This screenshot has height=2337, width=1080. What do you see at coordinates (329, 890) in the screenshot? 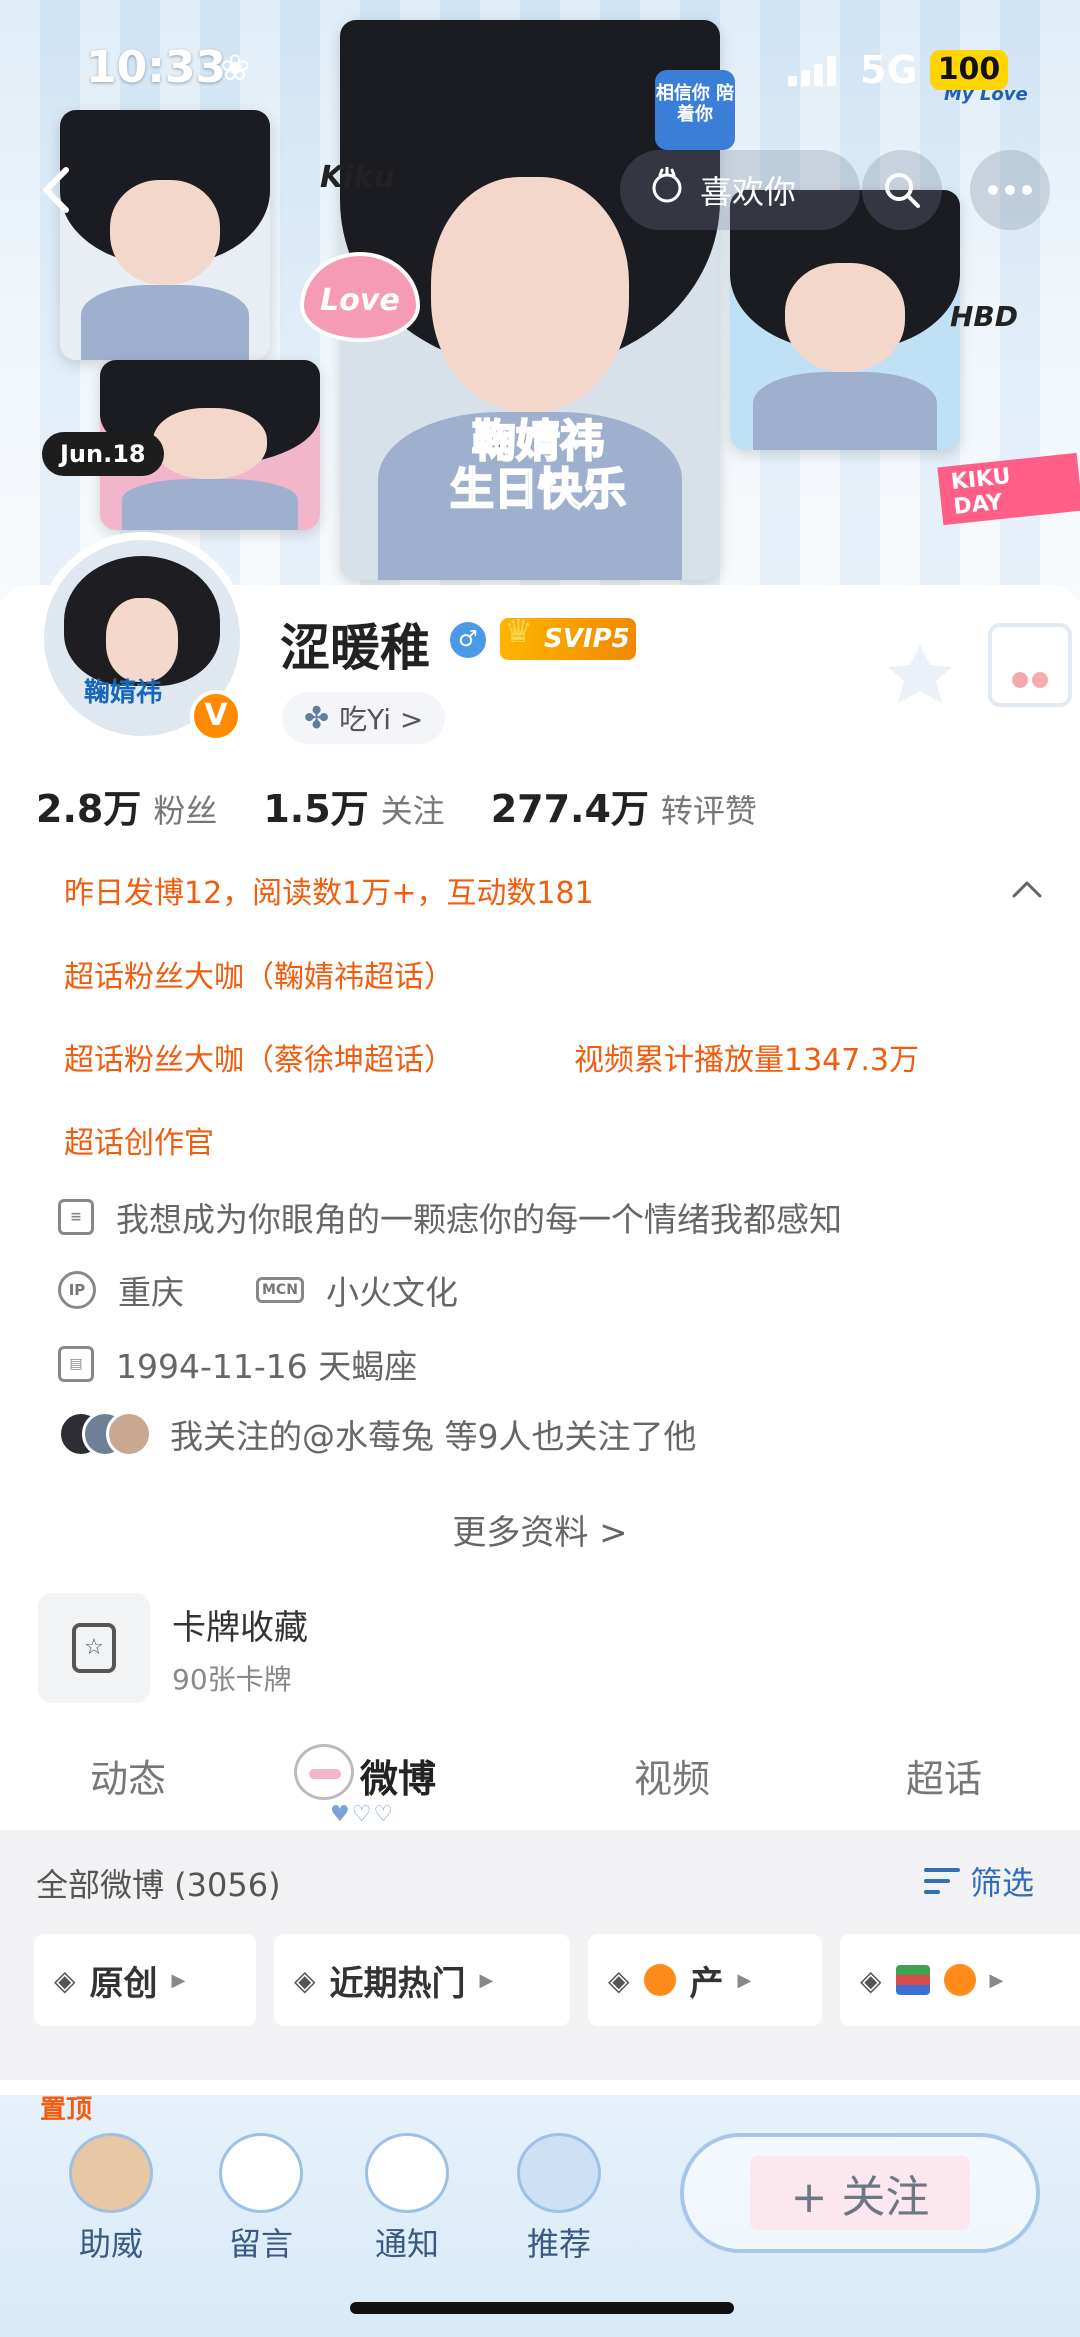
I see `achievement-yesterday: 昨日发博12，阅读数1万+，互动数181` at bounding box center [329, 890].